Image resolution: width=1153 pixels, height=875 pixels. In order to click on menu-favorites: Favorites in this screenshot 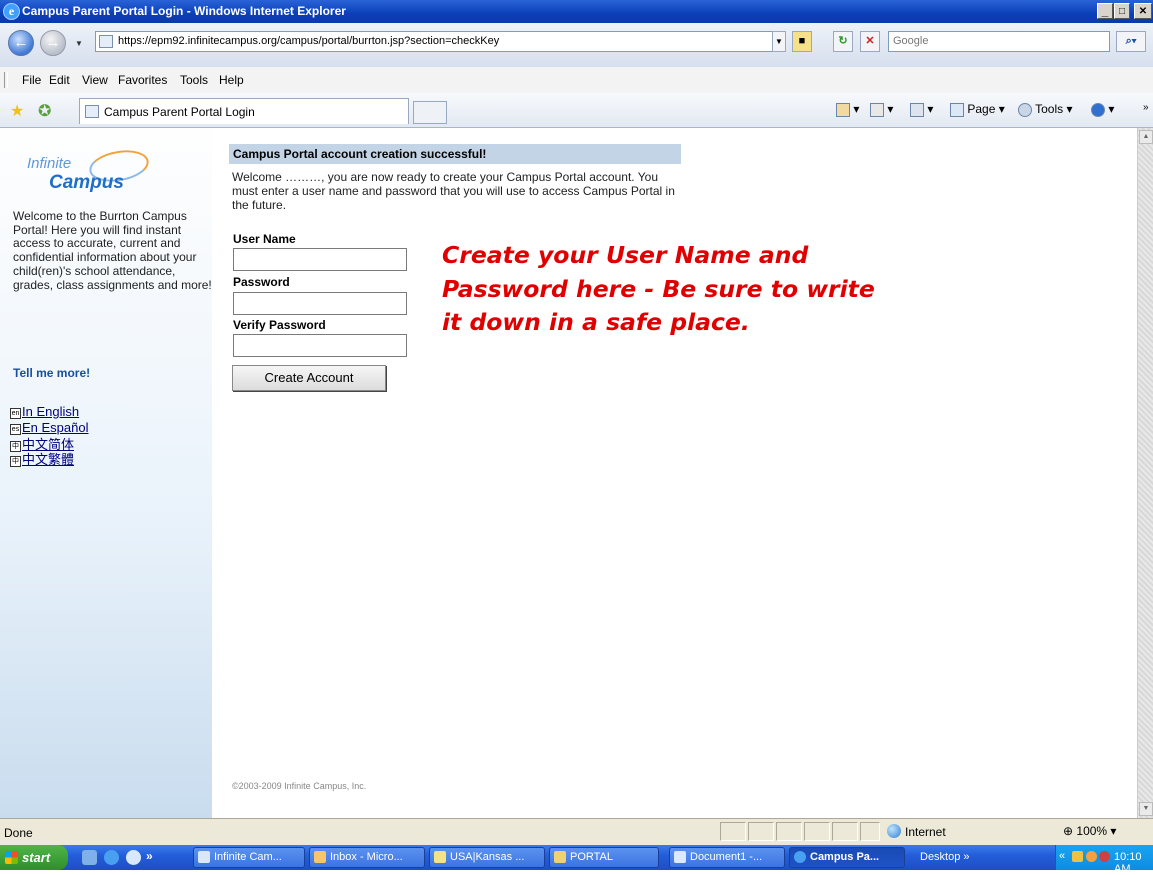, I will do `click(142, 80)`.